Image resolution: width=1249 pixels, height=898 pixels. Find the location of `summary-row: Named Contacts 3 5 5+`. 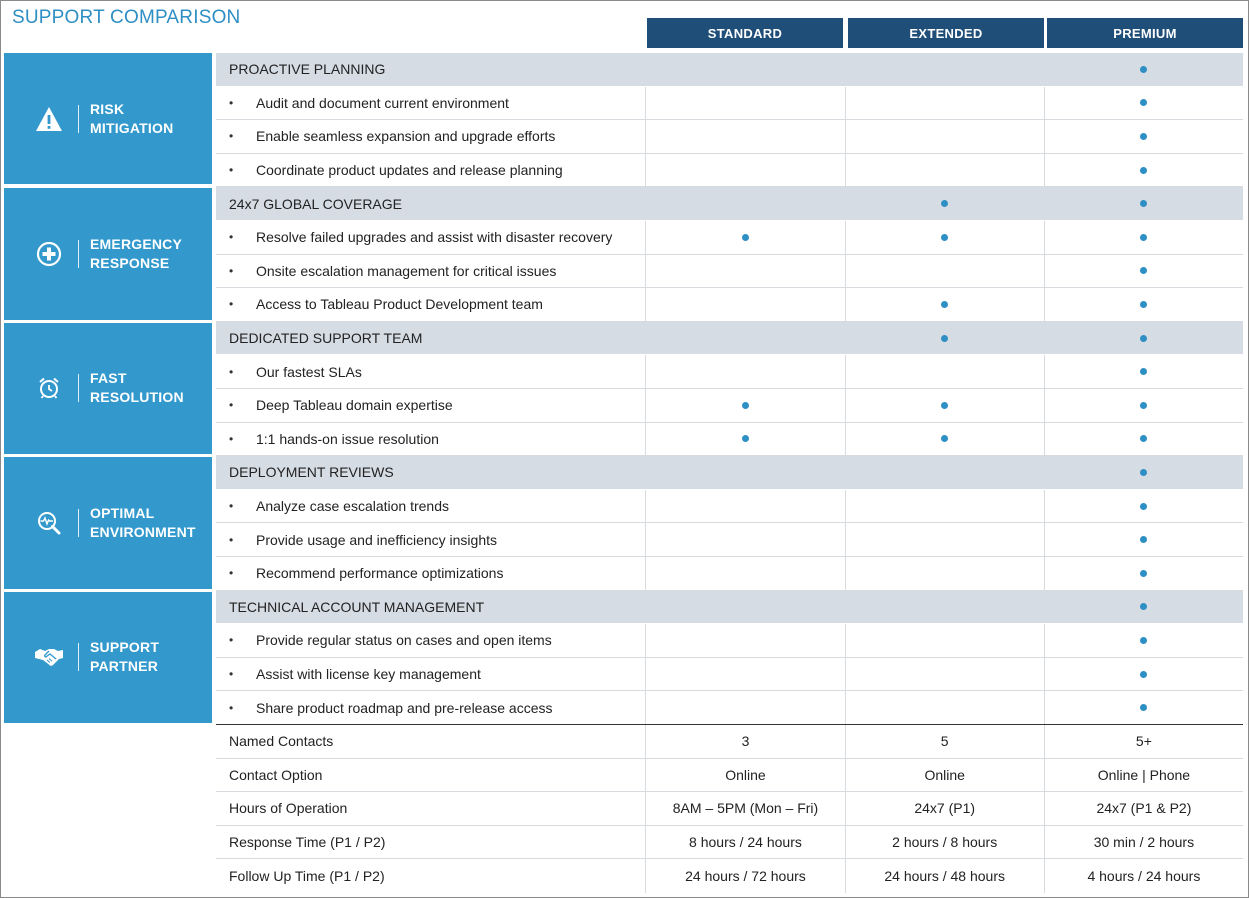

summary-row: Named Contacts 3 5 5+ is located at coordinates (729, 742).